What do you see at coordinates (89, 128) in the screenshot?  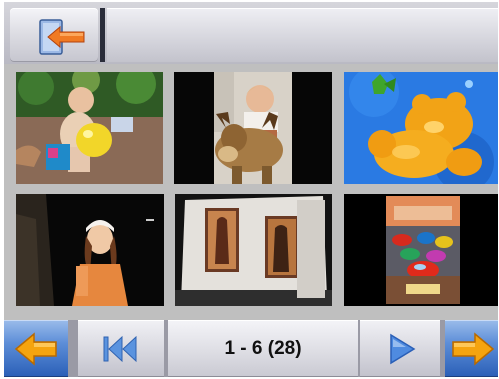 I see `photo-toddler-with-yellow-balloon` at bounding box center [89, 128].